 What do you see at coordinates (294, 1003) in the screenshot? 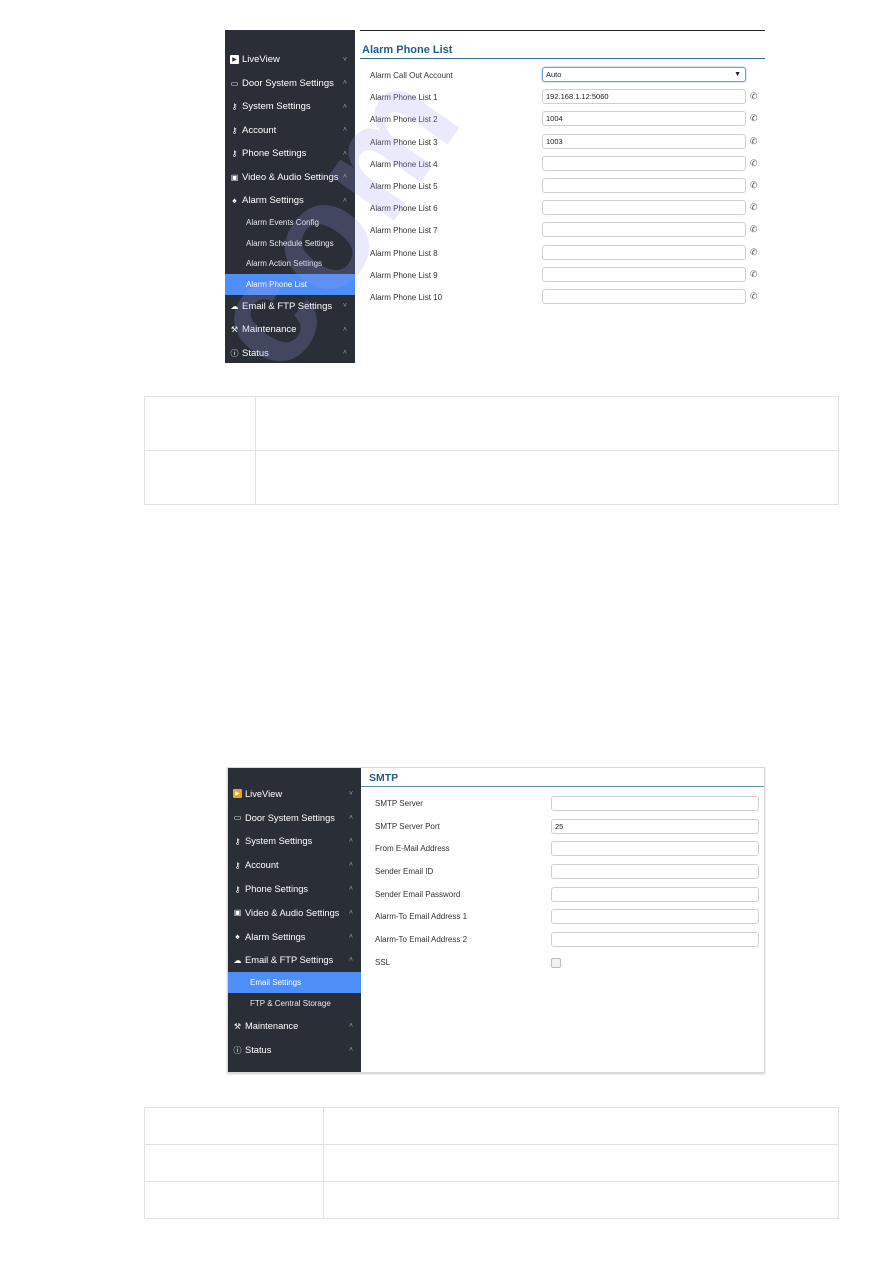
I see `sidebar-subitem-ftp-central-storage: FTP & Central Storage` at bounding box center [294, 1003].